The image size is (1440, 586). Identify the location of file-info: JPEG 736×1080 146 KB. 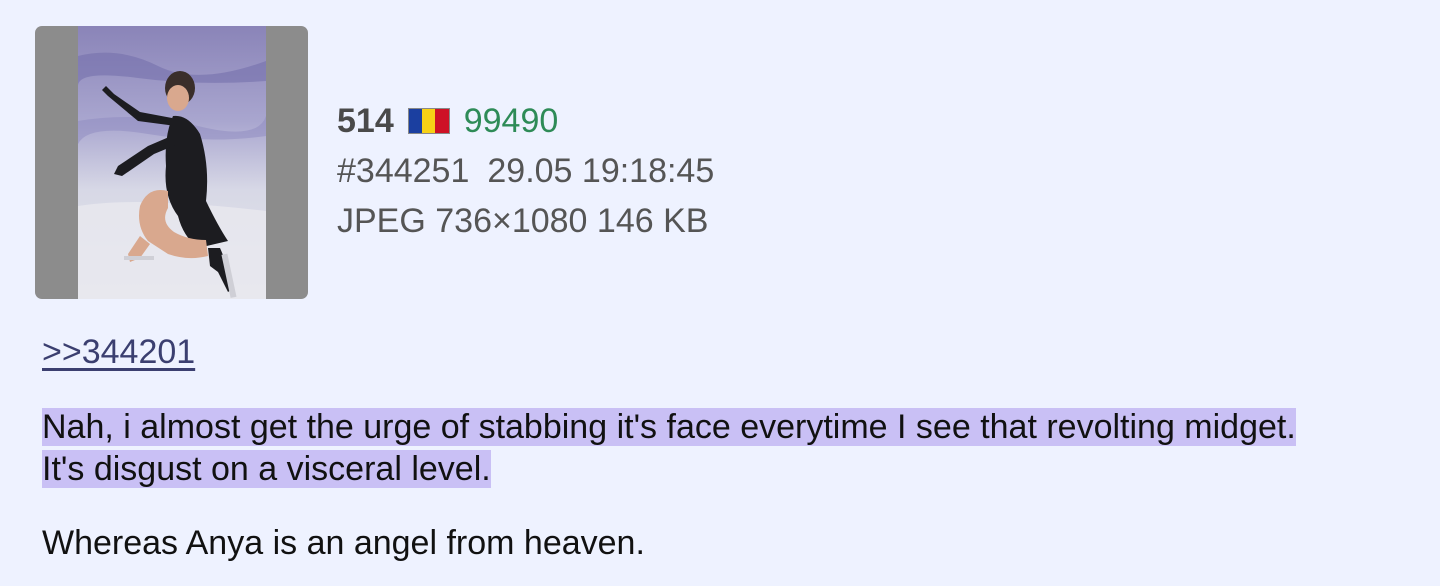
(522, 221).